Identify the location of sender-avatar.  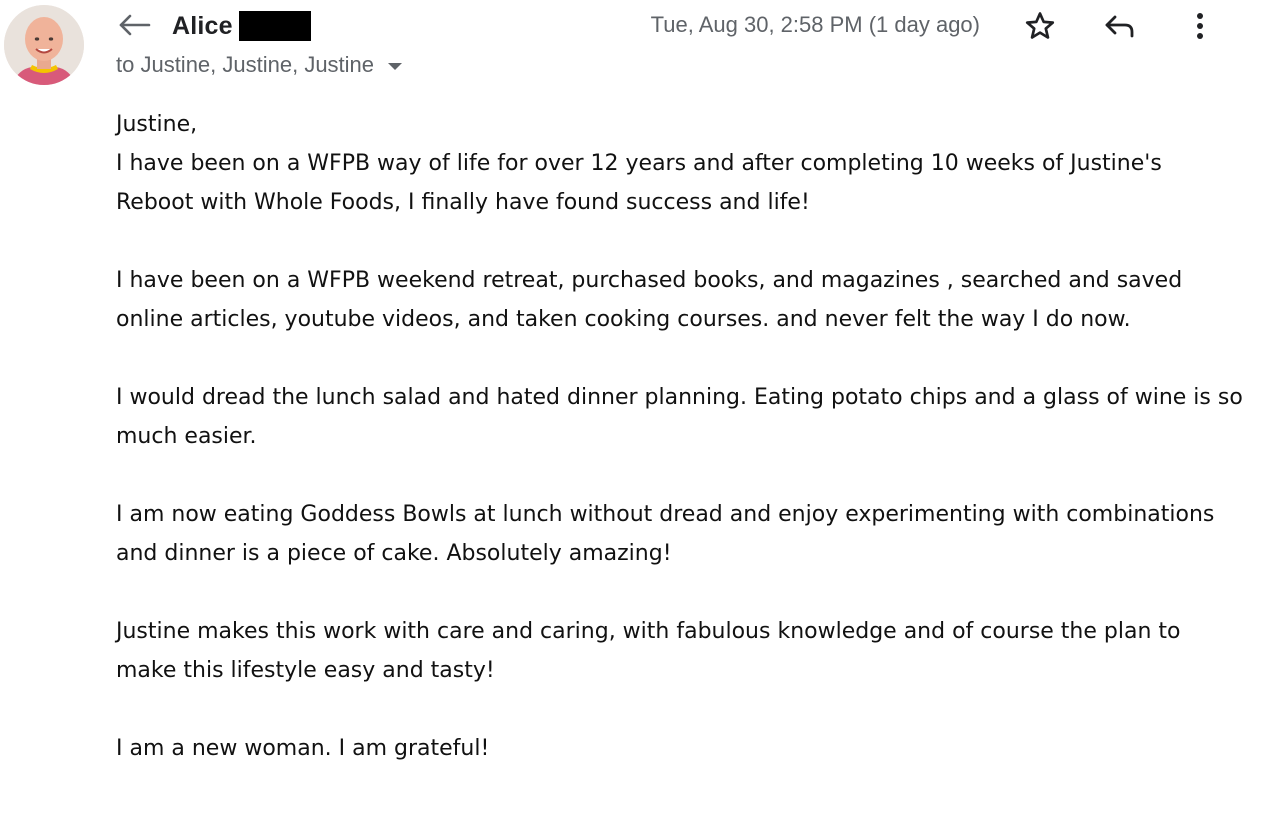
(44, 45).